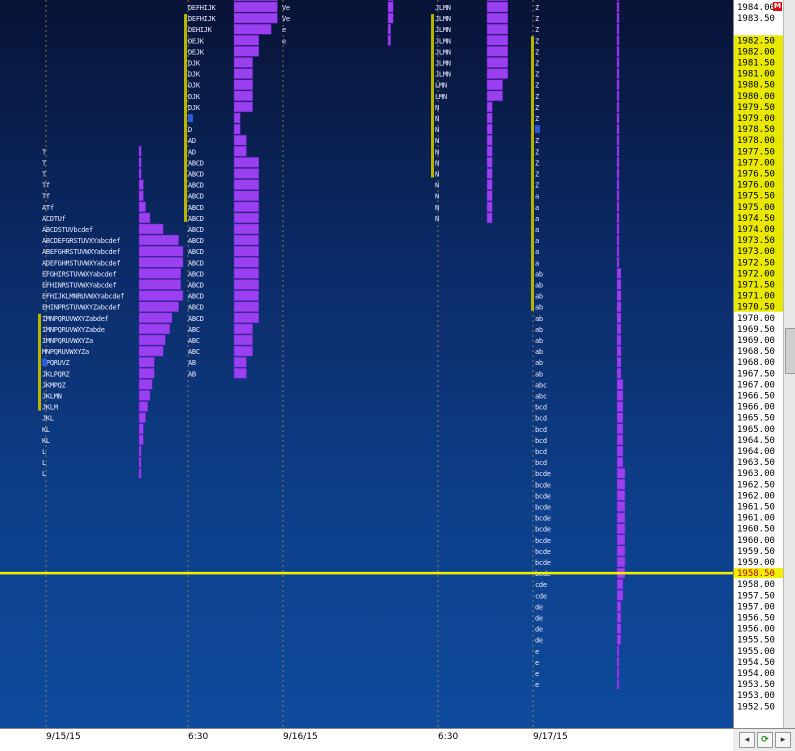 The image size is (795, 751). Describe the element at coordinates (50, 408) in the screenshot. I see `tpo-letters: JKLM` at that location.